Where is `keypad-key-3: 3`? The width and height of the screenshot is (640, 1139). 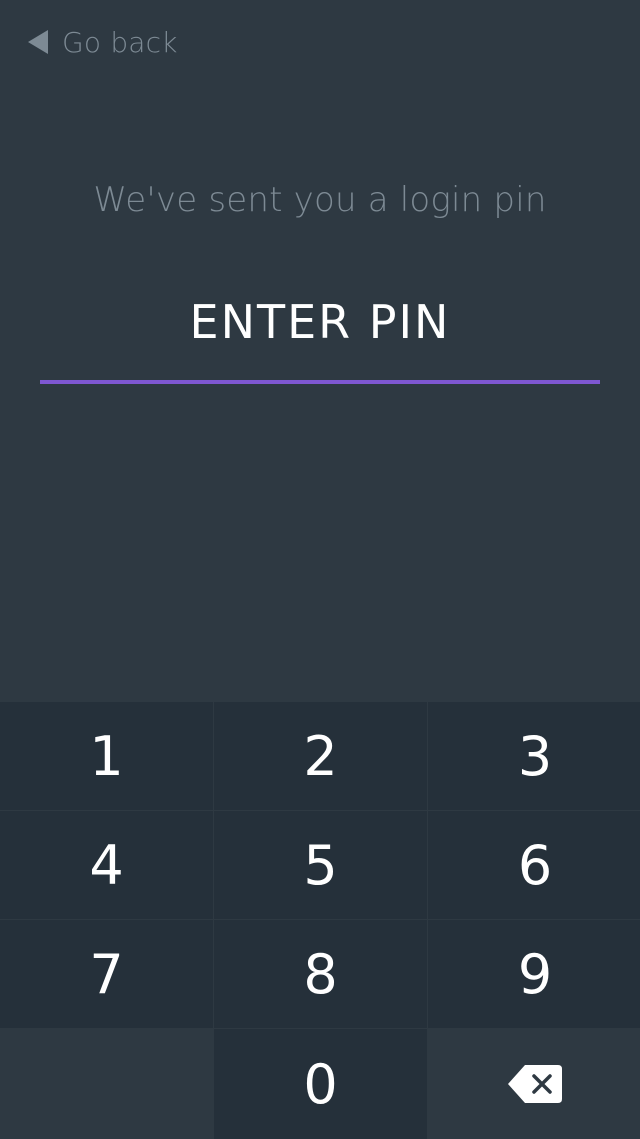 keypad-key-3: 3 is located at coordinates (534, 756).